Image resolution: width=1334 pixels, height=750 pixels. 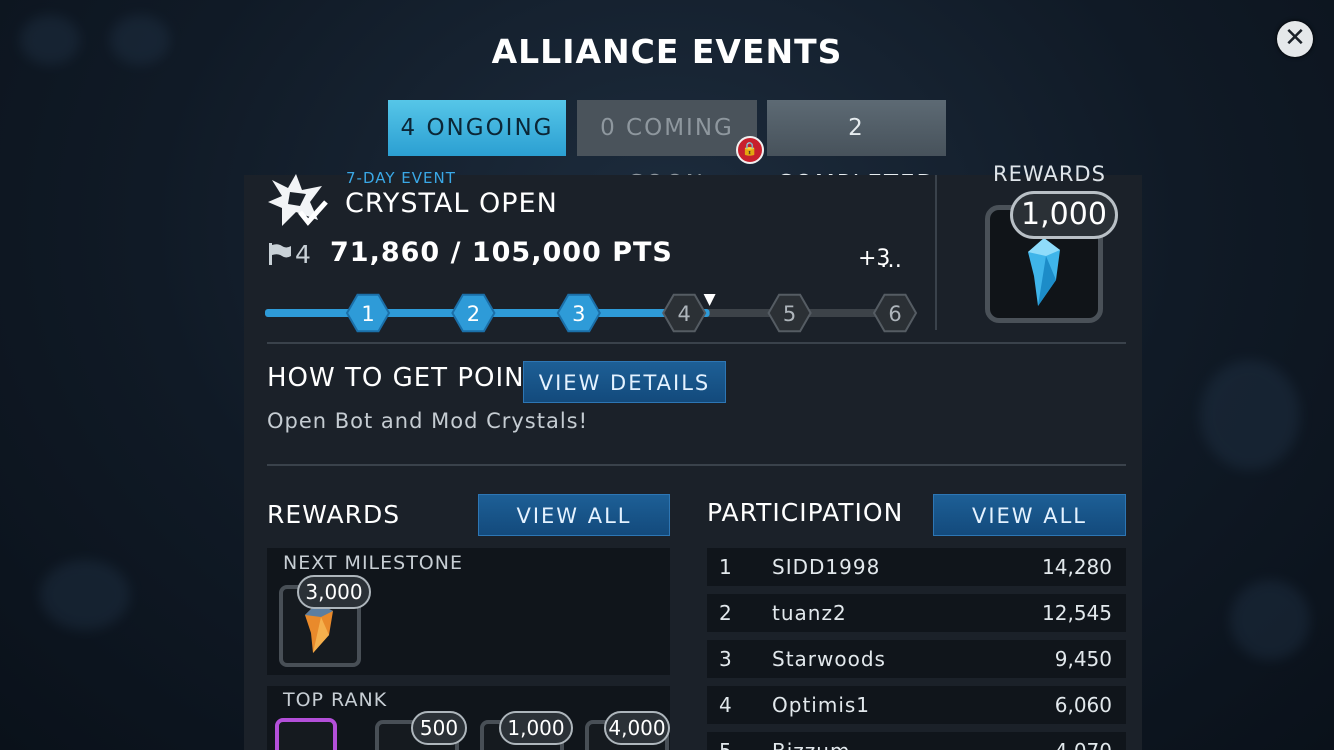 I want to click on rewards-heading: REWARDS, so click(x=334, y=514).